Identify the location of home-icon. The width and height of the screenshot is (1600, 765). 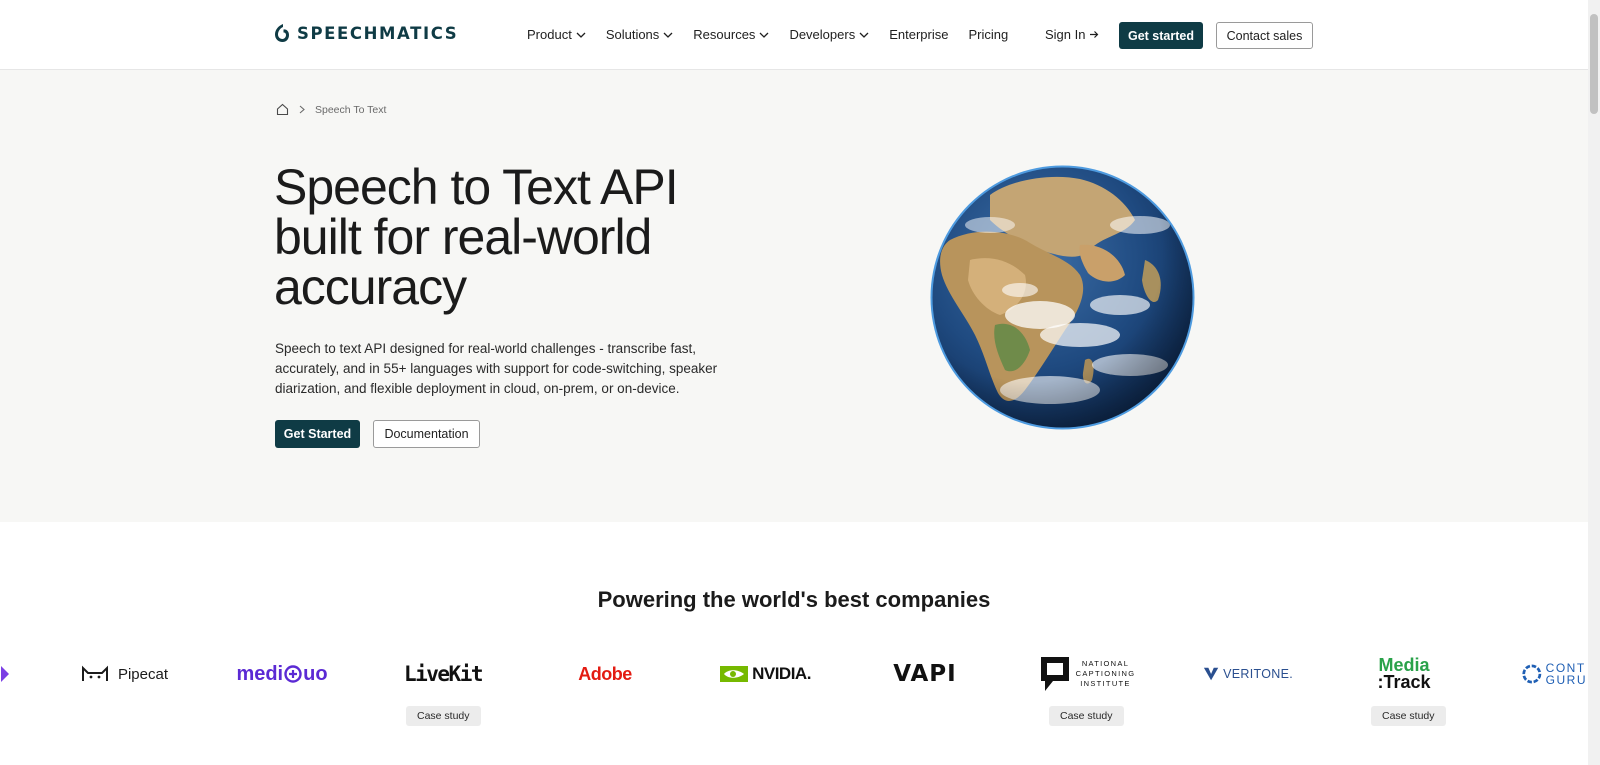
(282, 109).